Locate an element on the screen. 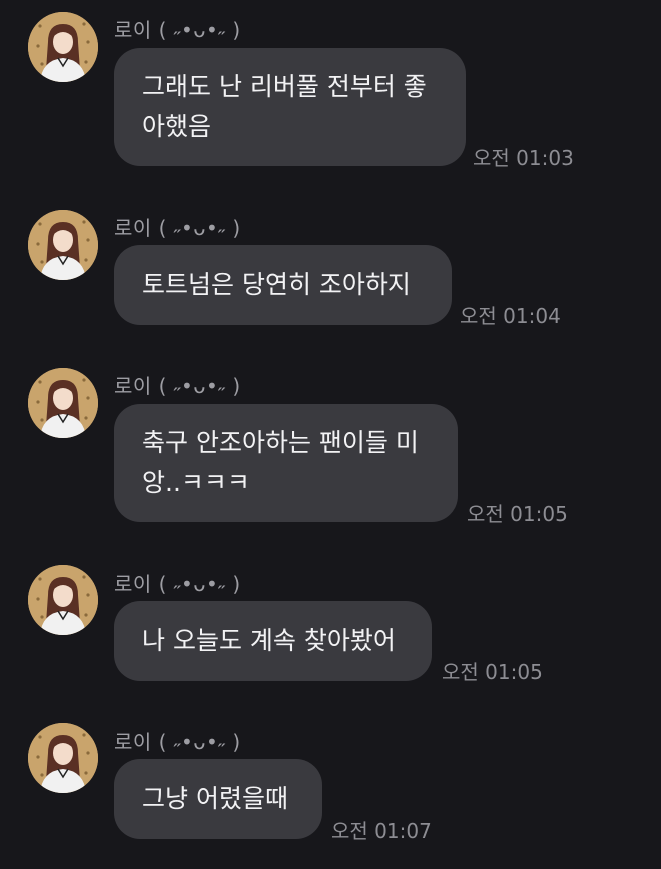  message-time: 오전 01:07 is located at coordinates (381, 831).